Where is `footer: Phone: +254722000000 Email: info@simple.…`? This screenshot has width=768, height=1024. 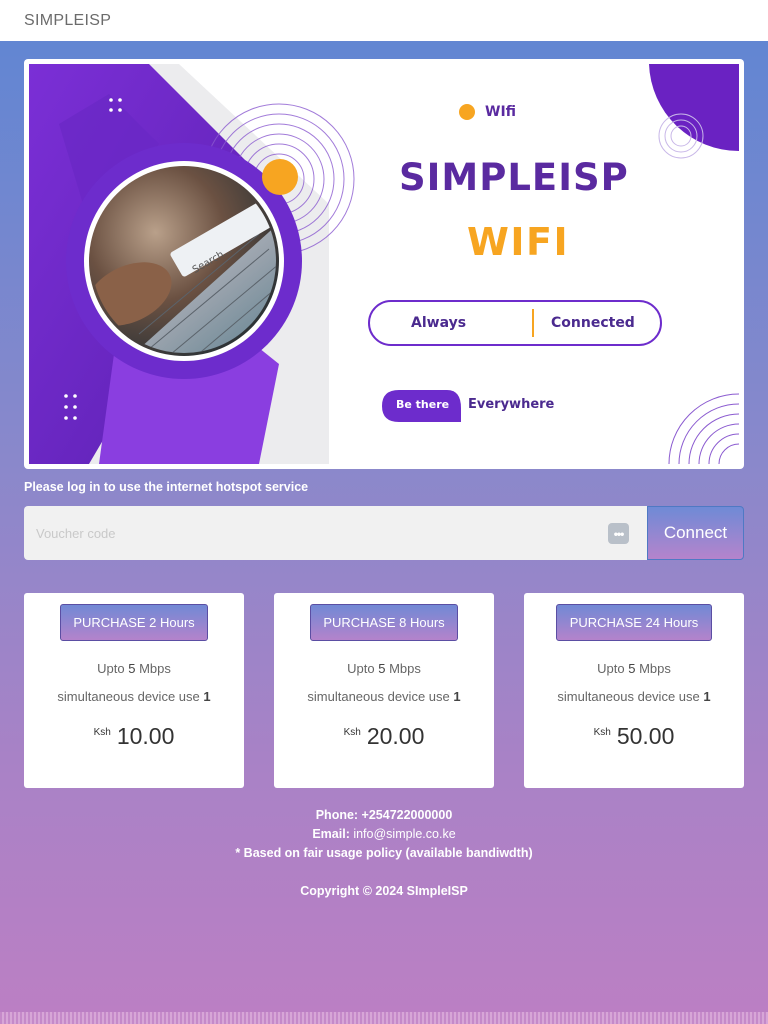 footer: Phone: +254722000000 Email: info@simple.… is located at coordinates (384, 853).